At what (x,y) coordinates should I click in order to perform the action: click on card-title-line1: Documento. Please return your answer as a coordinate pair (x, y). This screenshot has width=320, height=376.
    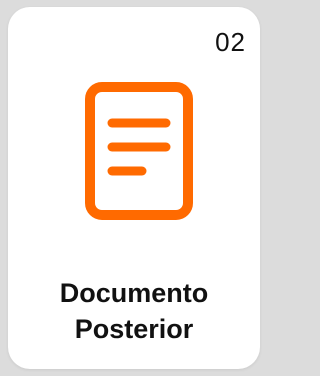
    Looking at the image, I should click on (134, 293).